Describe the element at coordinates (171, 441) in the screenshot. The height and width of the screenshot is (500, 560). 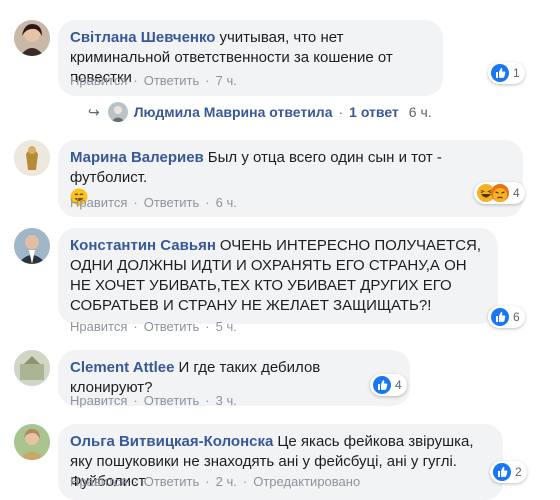
I see `comment-author: Ольга Витвицкая-Колонска` at that location.